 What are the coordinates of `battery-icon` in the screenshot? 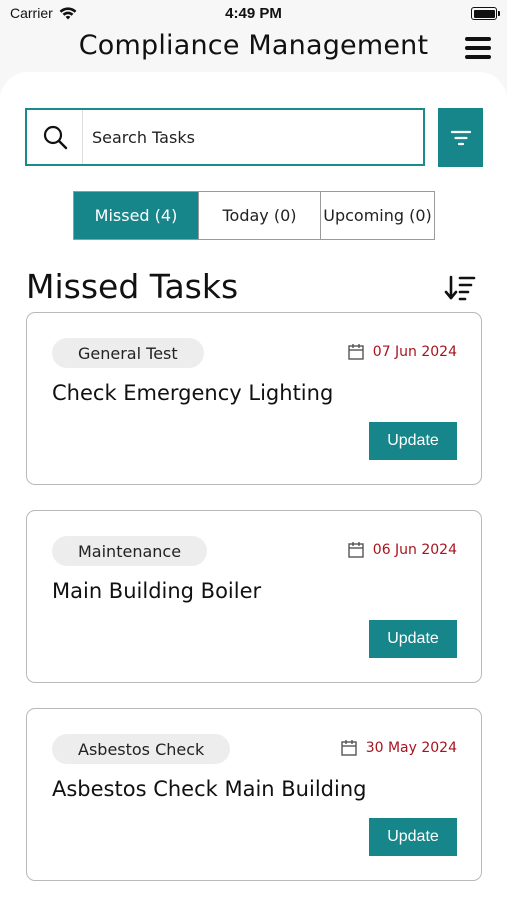 It's located at (485, 13).